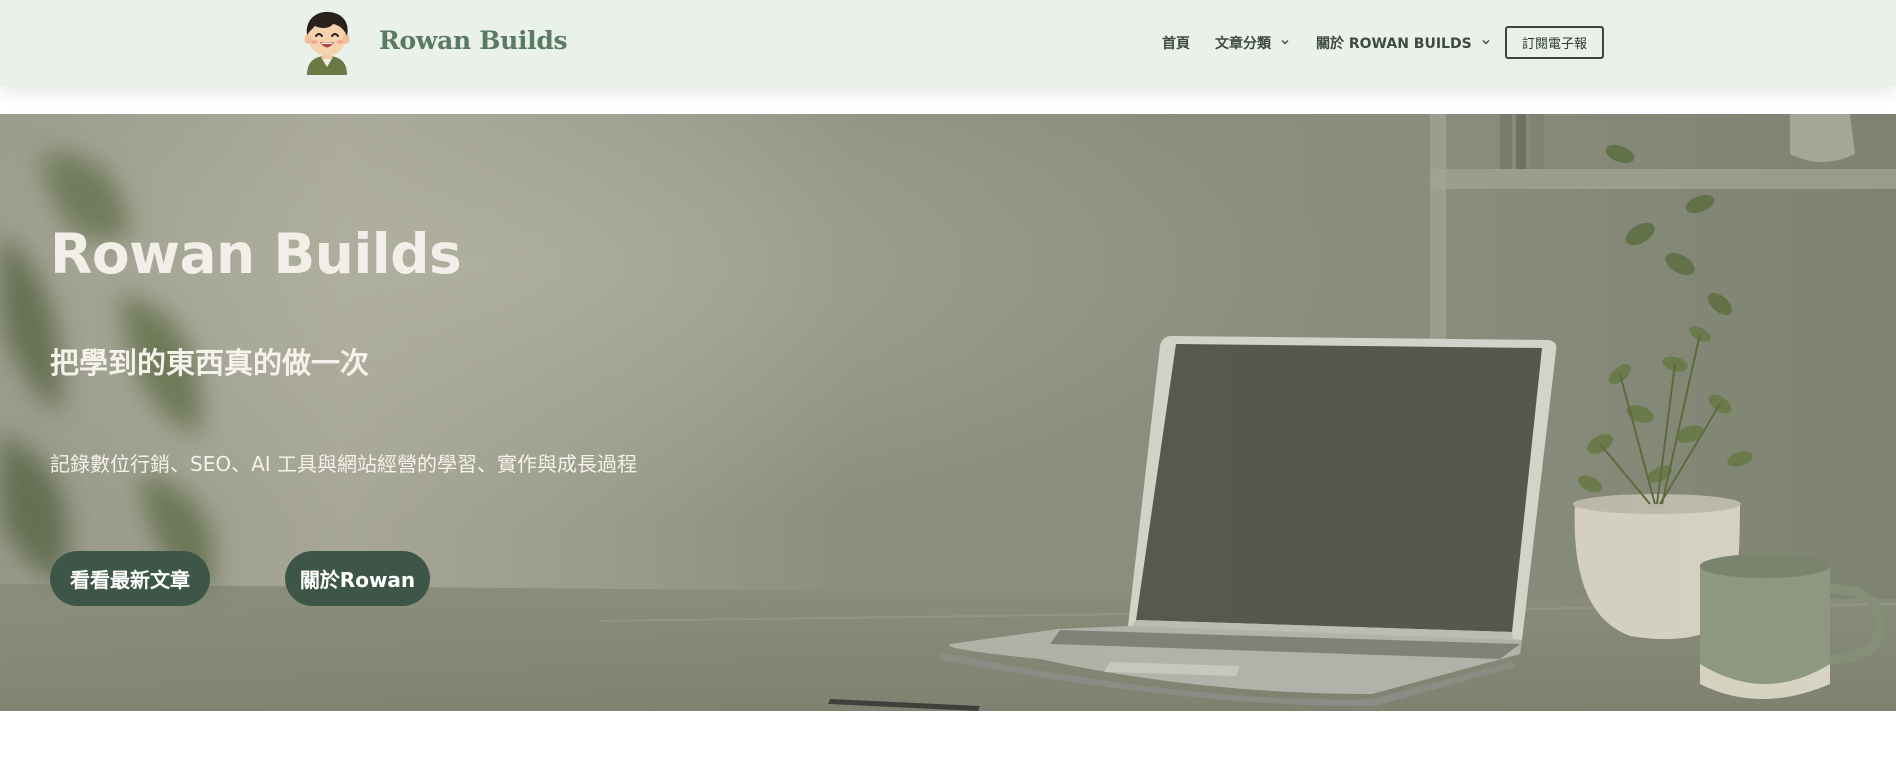 The width and height of the screenshot is (1896, 774). Describe the element at coordinates (130, 578) in the screenshot. I see `latest-posts-button: 看看最新文章` at that location.